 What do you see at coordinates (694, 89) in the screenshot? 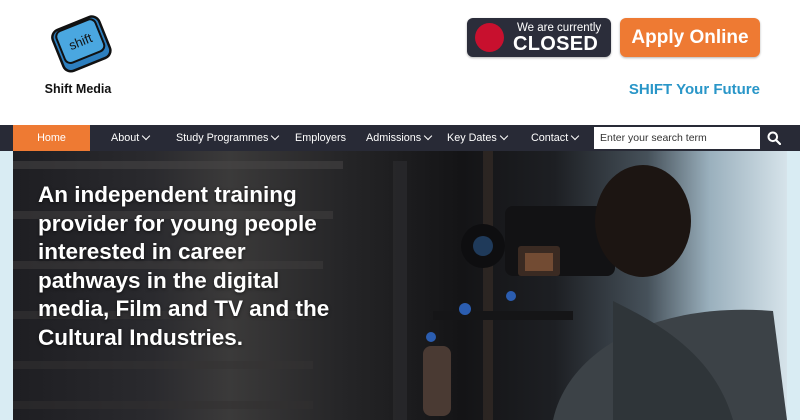
I see `tagline: SHIFT Your Future` at bounding box center [694, 89].